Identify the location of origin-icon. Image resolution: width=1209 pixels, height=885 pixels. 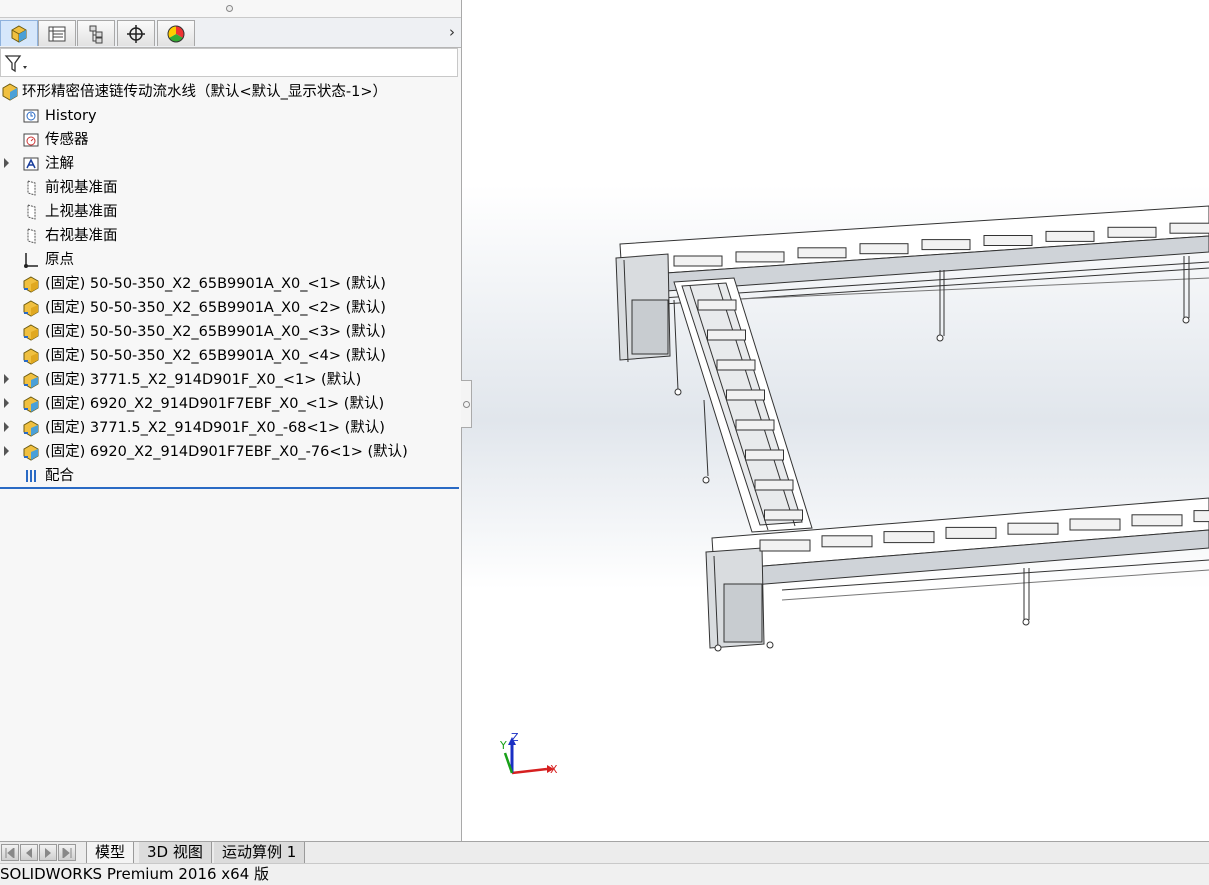
(31, 260).